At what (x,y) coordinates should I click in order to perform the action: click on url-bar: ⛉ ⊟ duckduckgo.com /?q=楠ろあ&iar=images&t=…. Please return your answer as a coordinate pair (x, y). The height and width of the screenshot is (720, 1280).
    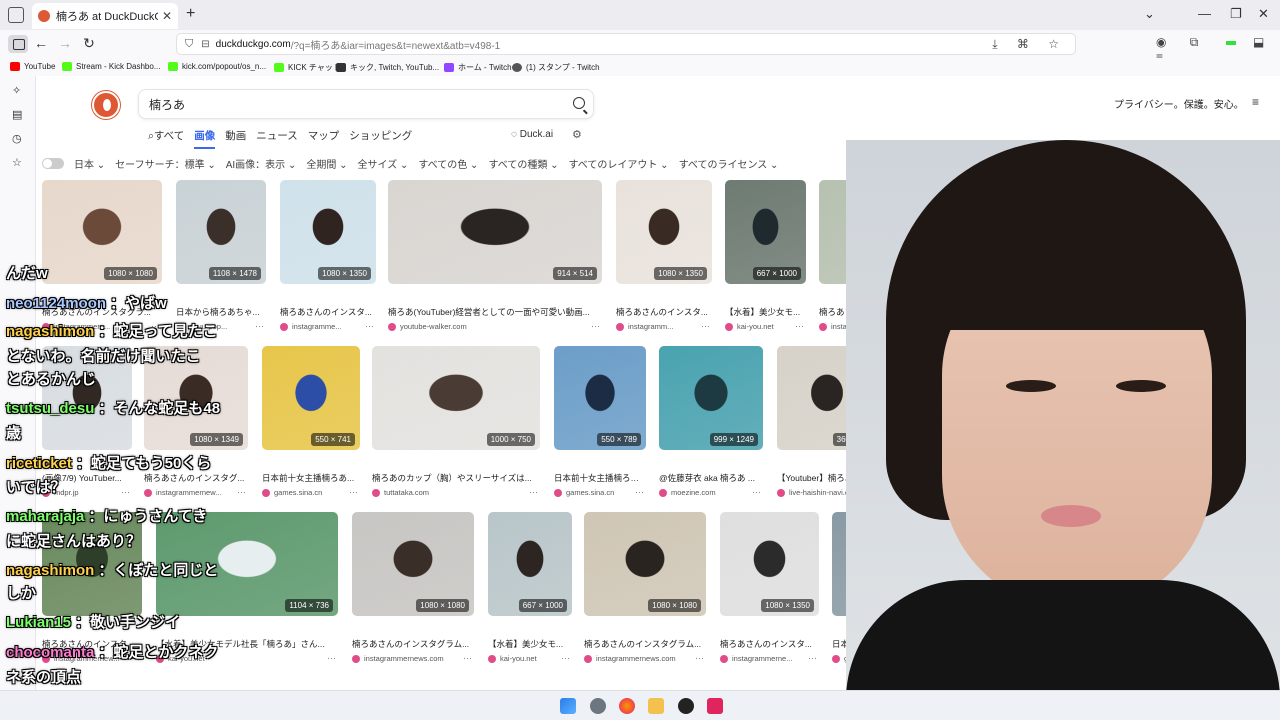
    Looking at the image, I should click on (626, 44).